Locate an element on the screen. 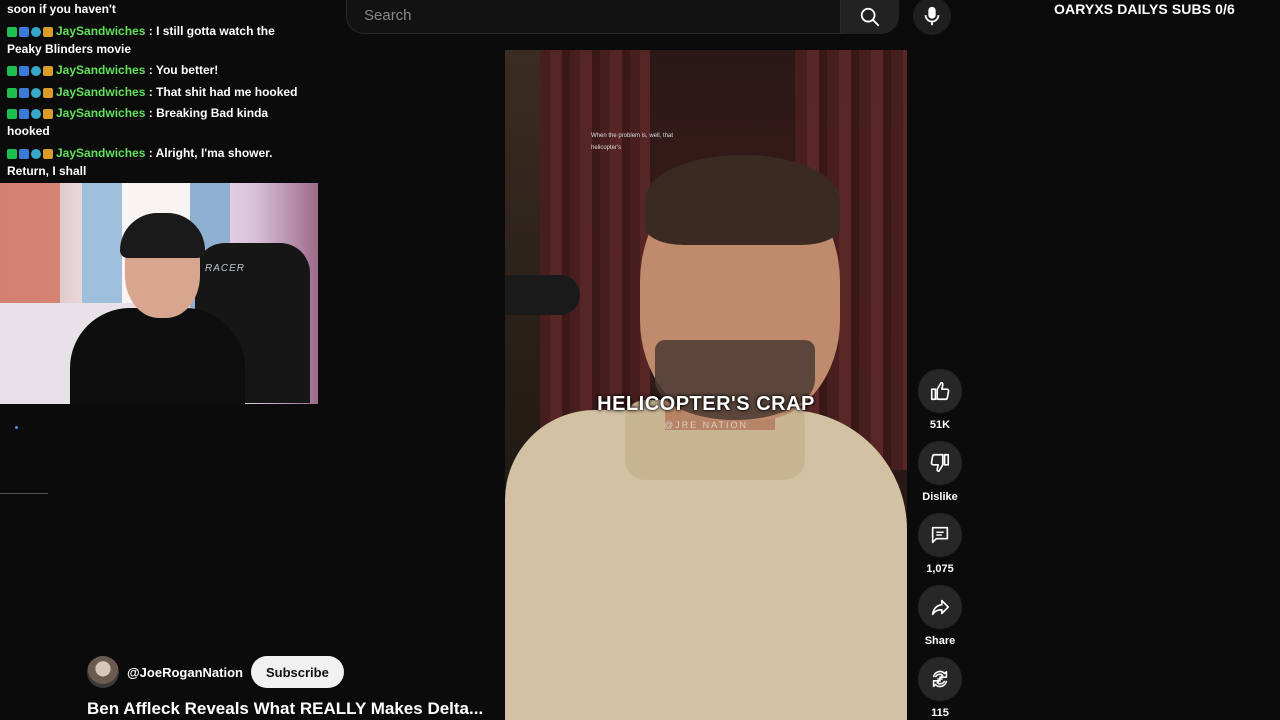 The image size is (1280, 720). comment-icon is located at coordinates (940, 535).